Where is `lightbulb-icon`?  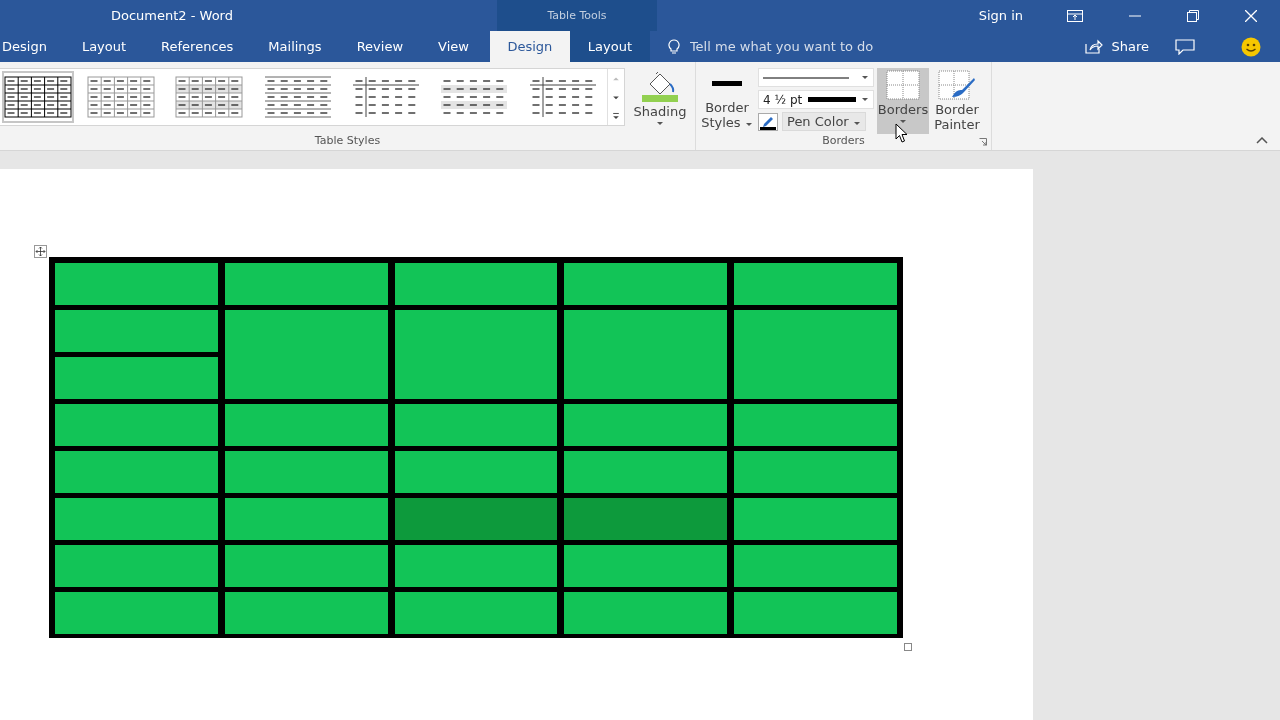
lightbulb-icon is located at coordinates (673, 46).